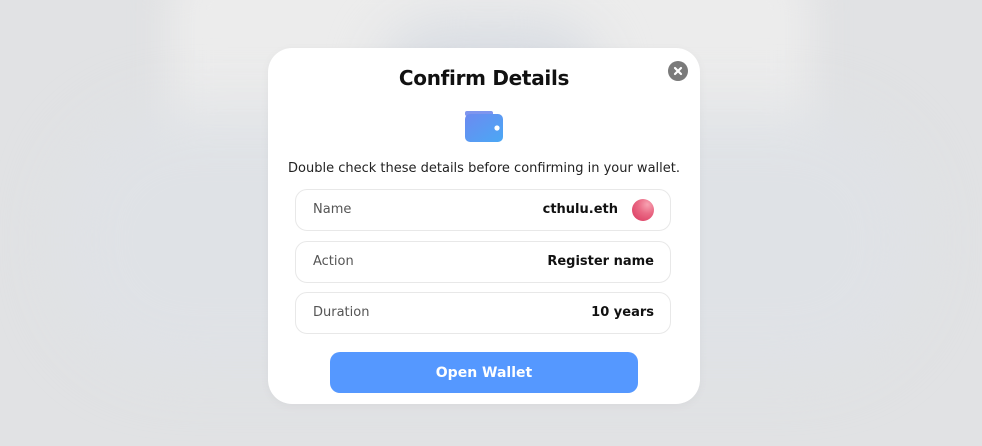 The height and width of the screenshot is (446, 982). What do you see at coordinates (622, 312) in the screenshot?
I see `detail-value: 10 years` at bounding box center [622, 312].